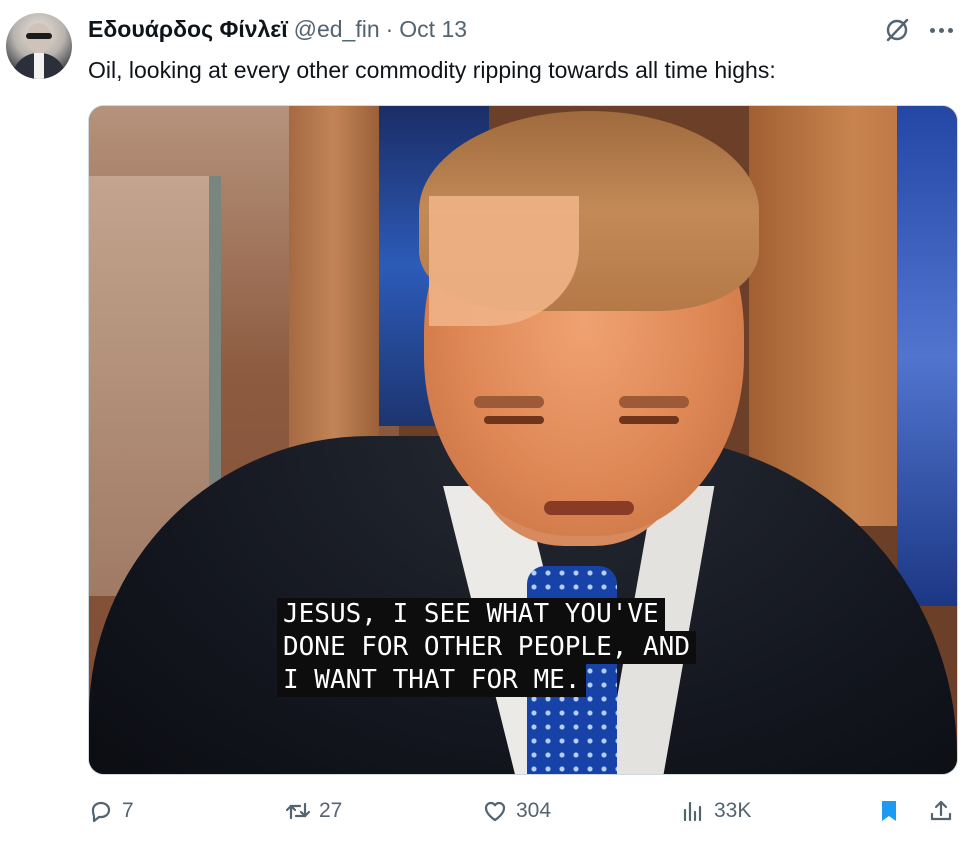 This screenshot has height=849, width=978. What do you see at coordinates (101, 812) in the screenshot?
I see `reply-icon` at bounding box center [101, 812].